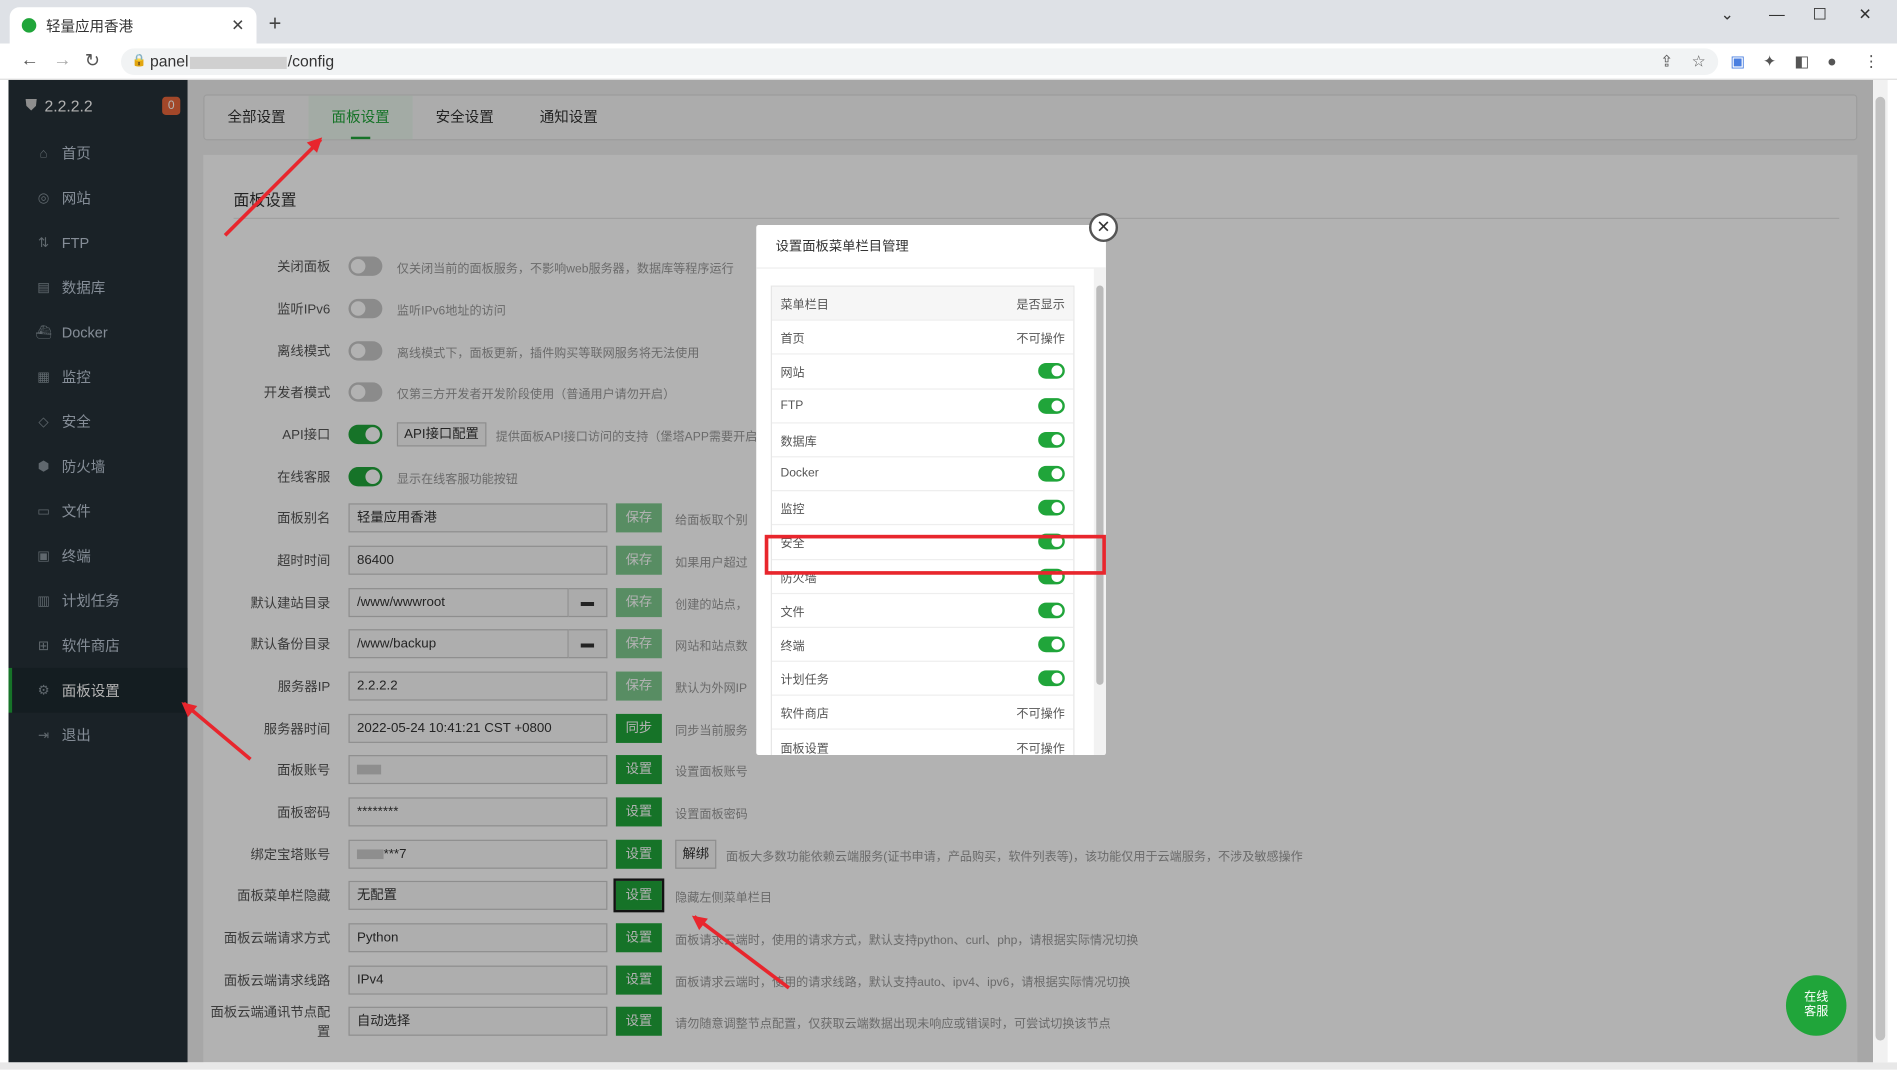 Image resolution: width=1897 pixels, height=1070 pixels. I want to click on menu-row-name: 网站, so click(792, 374).